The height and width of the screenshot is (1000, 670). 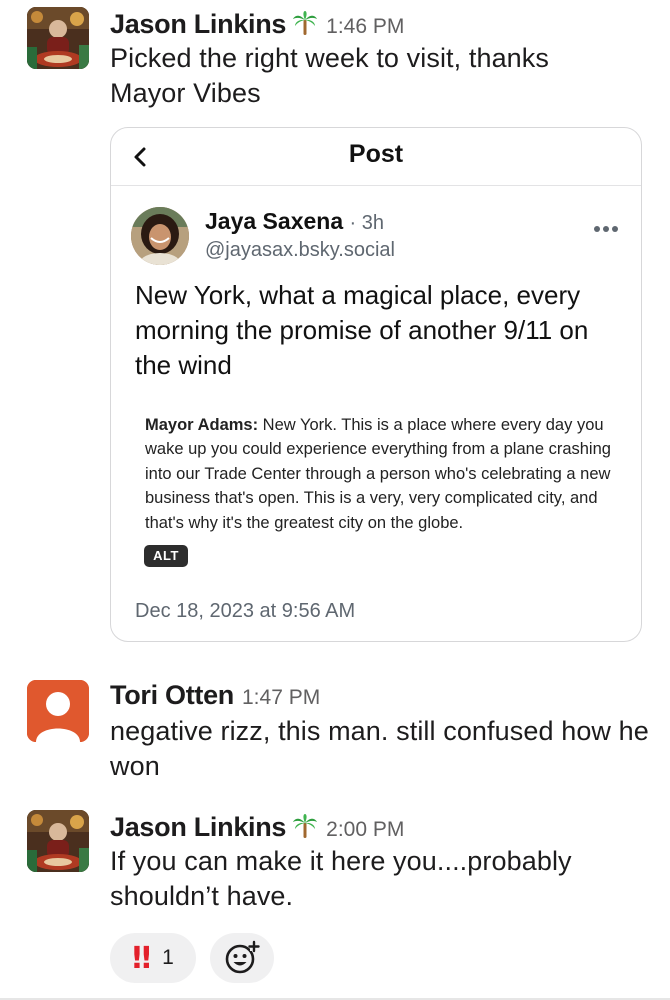 I want to click on post-author-handle: @jayasax.bsky.social, so click(x=300, y=250).